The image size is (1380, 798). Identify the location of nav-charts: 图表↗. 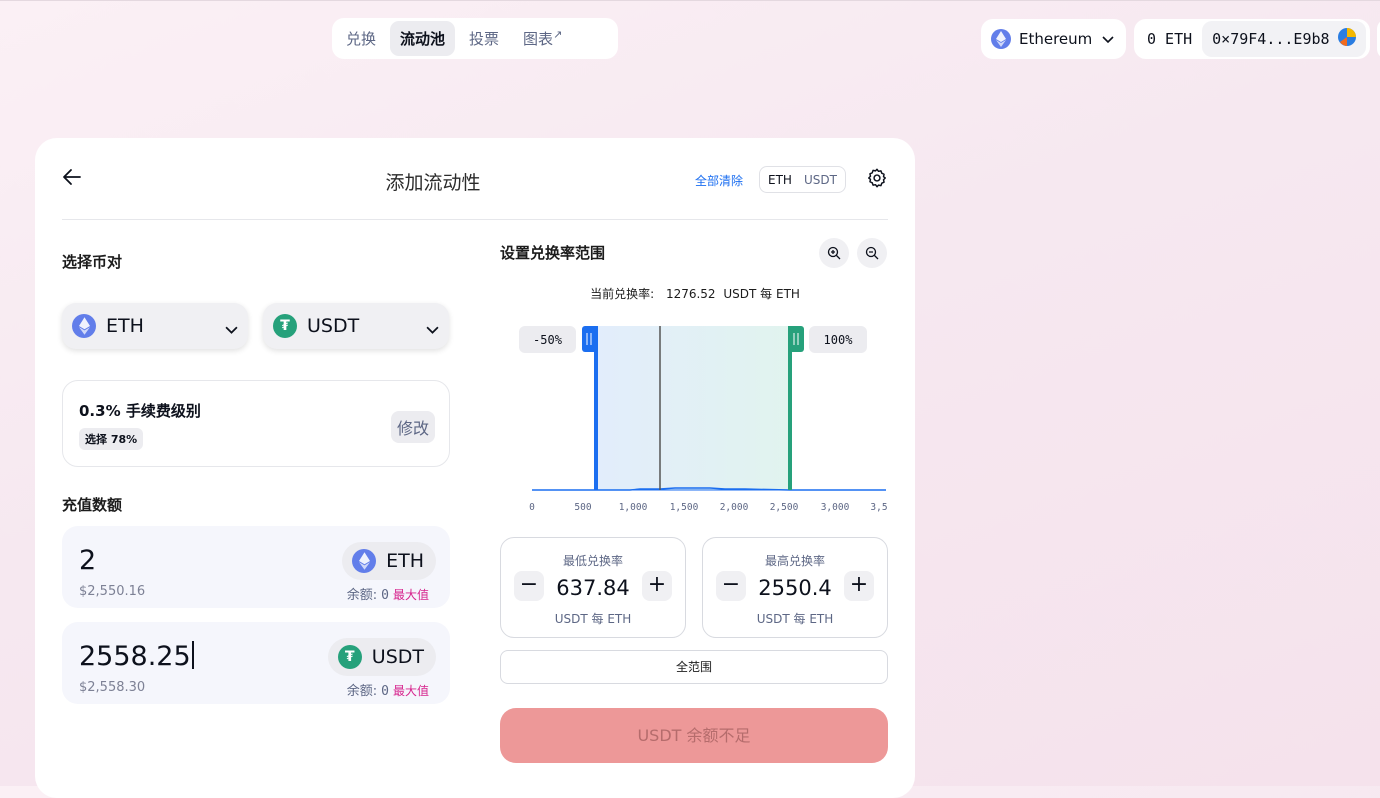
(542, 38).